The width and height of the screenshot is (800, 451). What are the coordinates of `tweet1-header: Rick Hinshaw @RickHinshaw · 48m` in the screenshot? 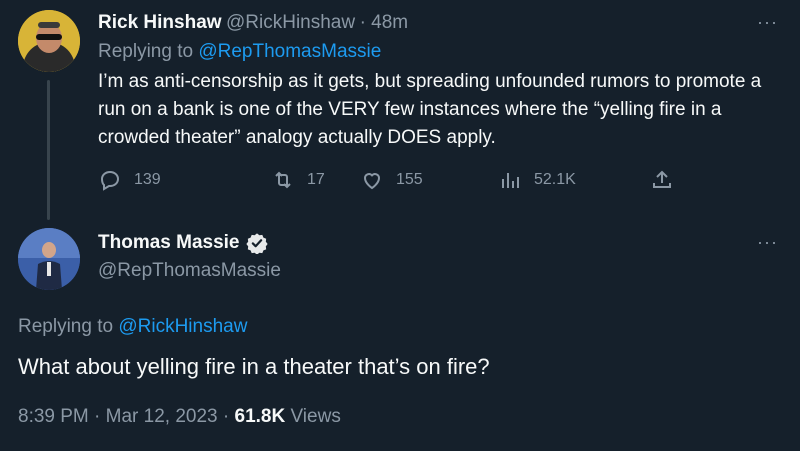 It's located at (253, 23).